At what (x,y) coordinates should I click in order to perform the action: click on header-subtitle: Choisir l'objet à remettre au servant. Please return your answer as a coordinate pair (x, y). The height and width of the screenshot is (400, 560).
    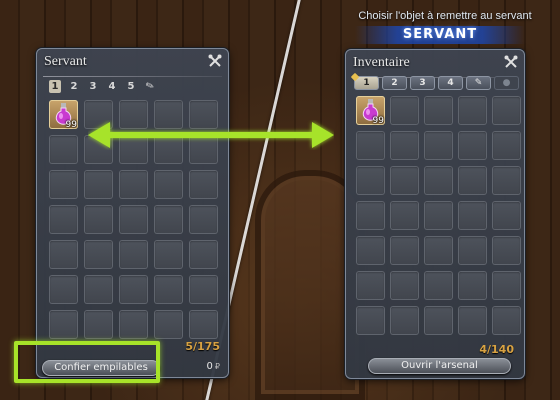
    Looking at the image, I should click on (445, 16).